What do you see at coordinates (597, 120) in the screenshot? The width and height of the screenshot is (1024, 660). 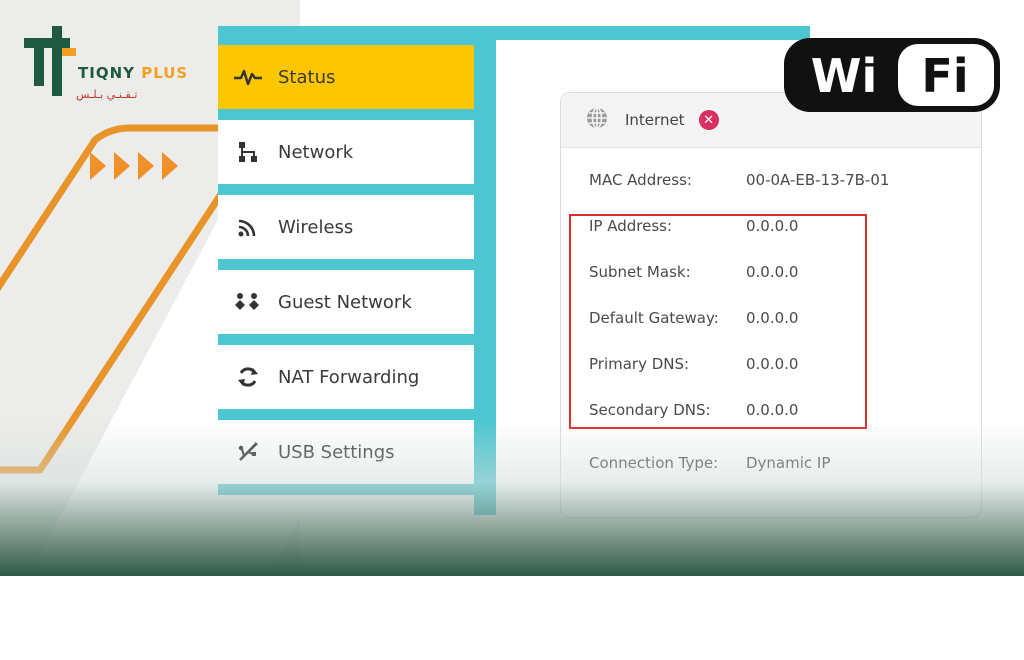 I see `globe-icon` at bounding box center [597, 120].